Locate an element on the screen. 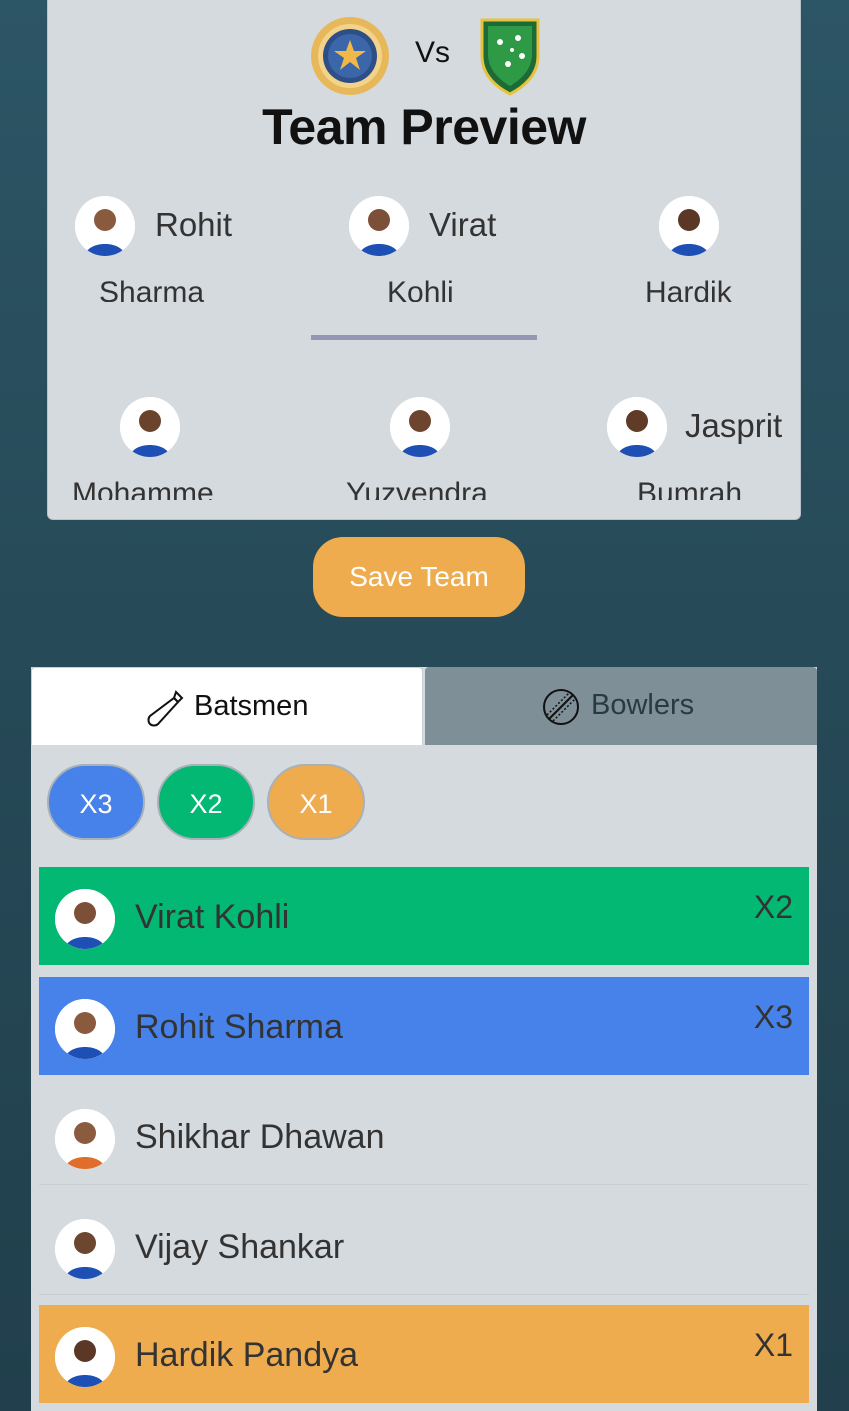  preview-player: Mohamme is located at coordinates (172, 448).